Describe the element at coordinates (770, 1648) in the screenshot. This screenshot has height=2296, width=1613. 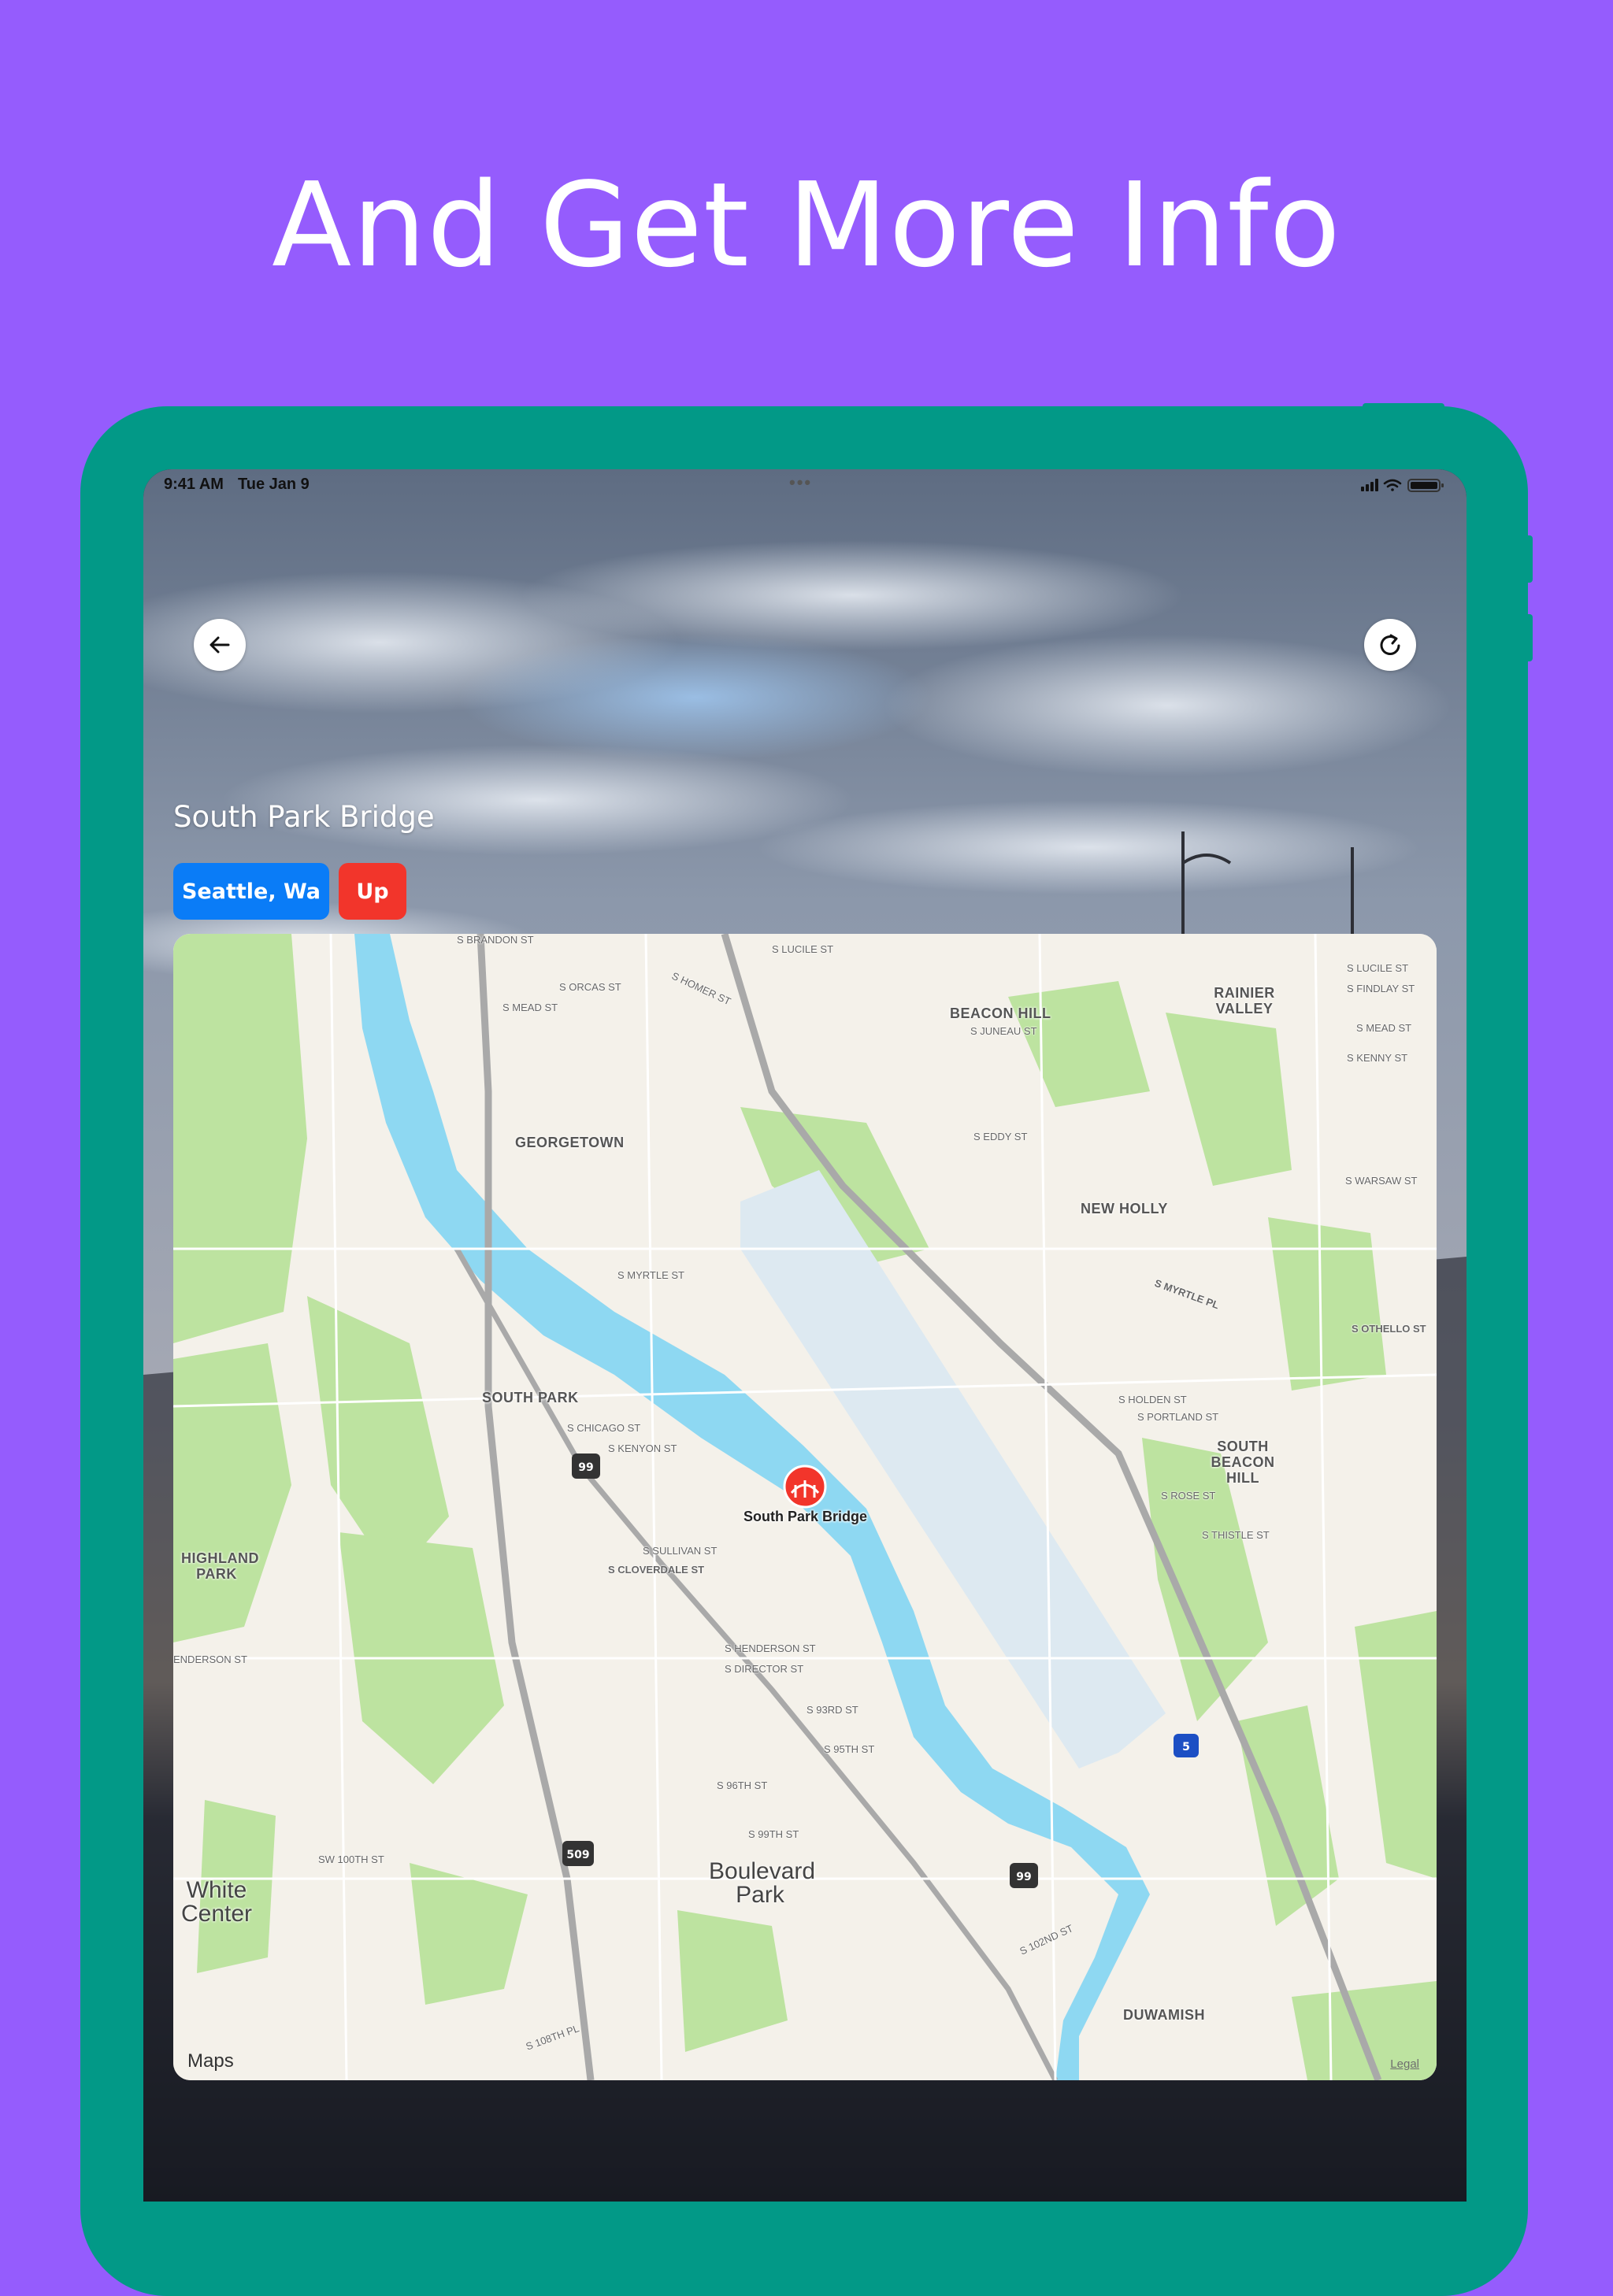
I see `street-label: S HENDERSON ST` at that location.